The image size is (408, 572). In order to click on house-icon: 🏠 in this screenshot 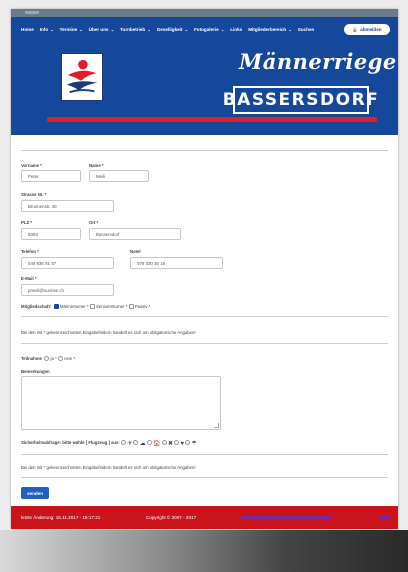, I will do `click(157, 444)`.